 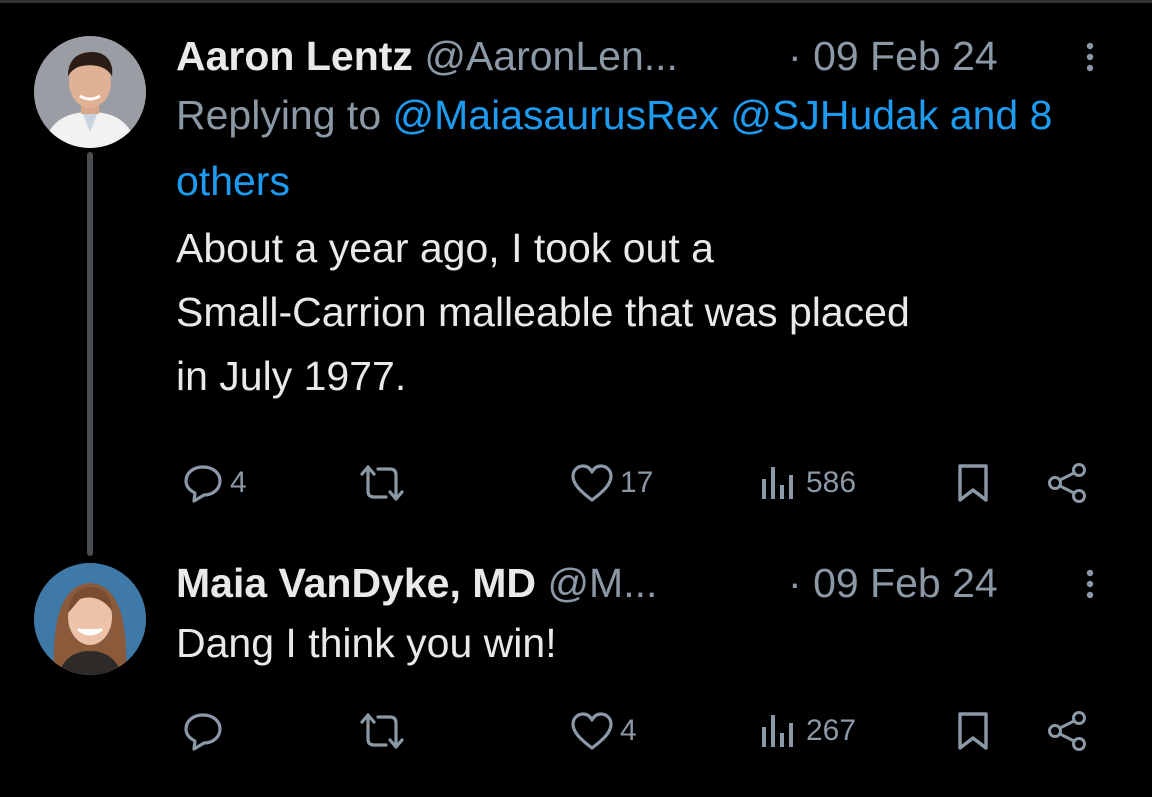 I want to click on reply-count: 4, so click(x=238, y=482).